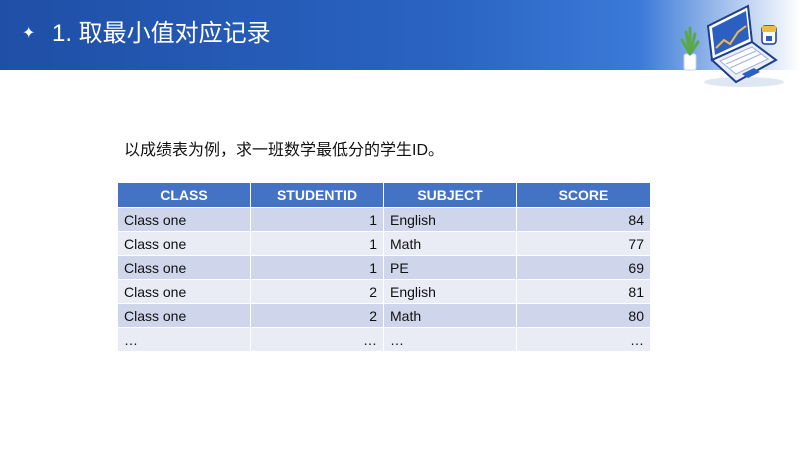  Describe the element at coordinates (184, 195) in the screenshot. I see `column-header-class: CLASS` at that location.